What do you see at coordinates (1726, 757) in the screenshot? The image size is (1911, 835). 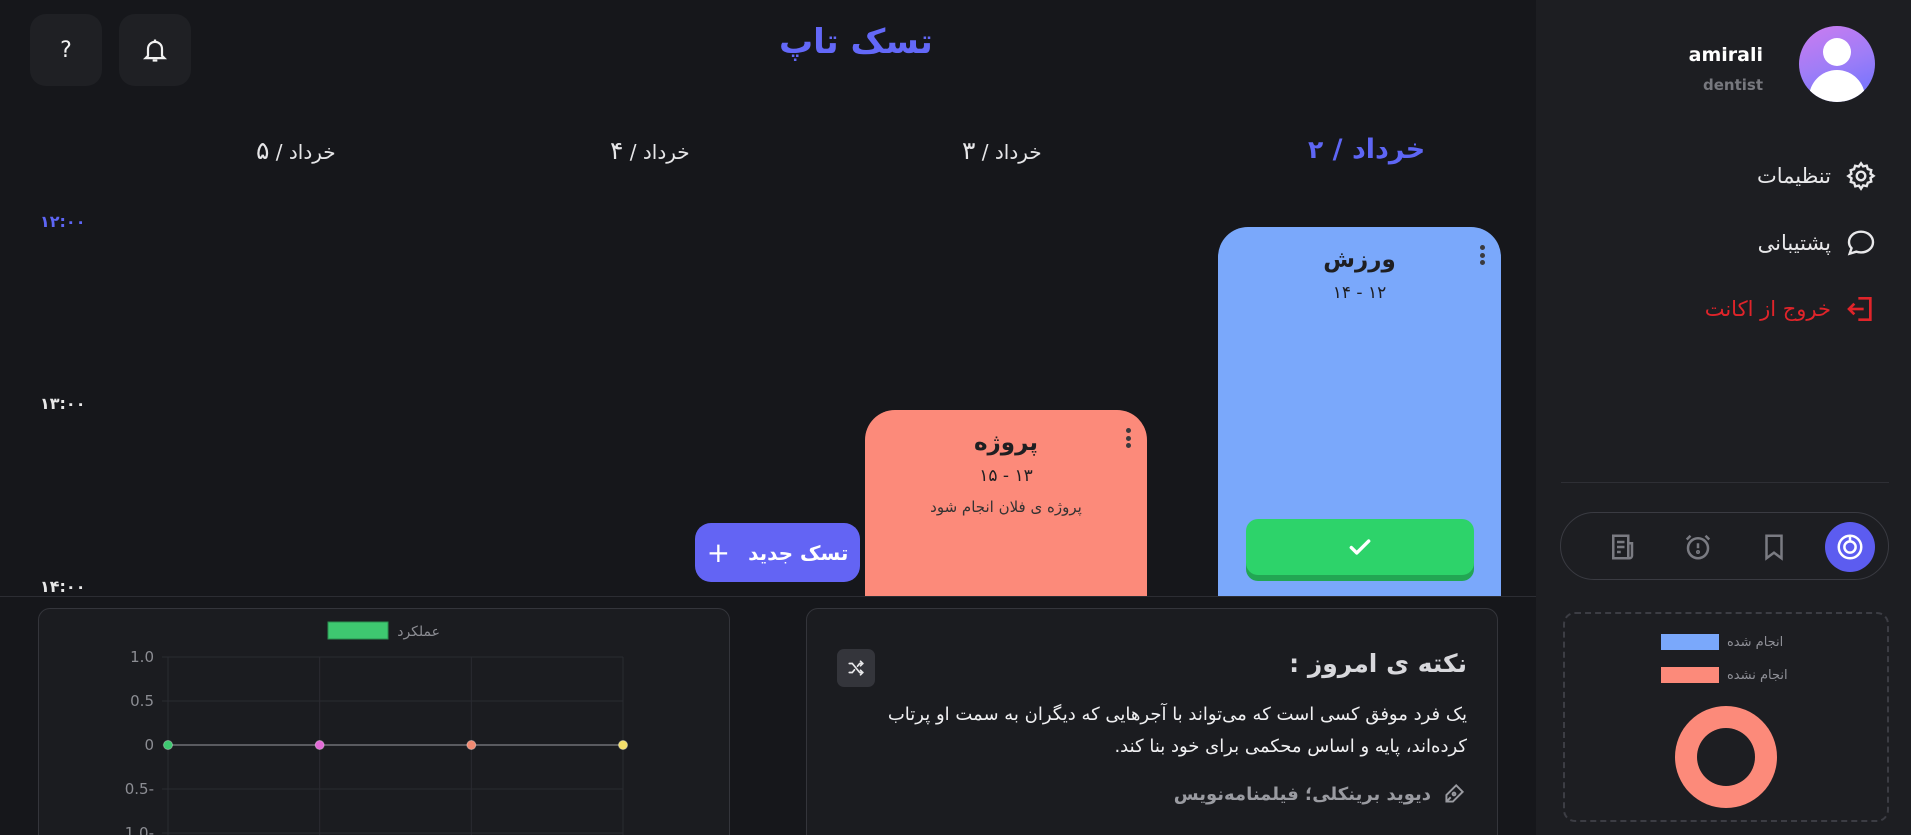 I see `donut-chart` at bounding box center [1726, 757].